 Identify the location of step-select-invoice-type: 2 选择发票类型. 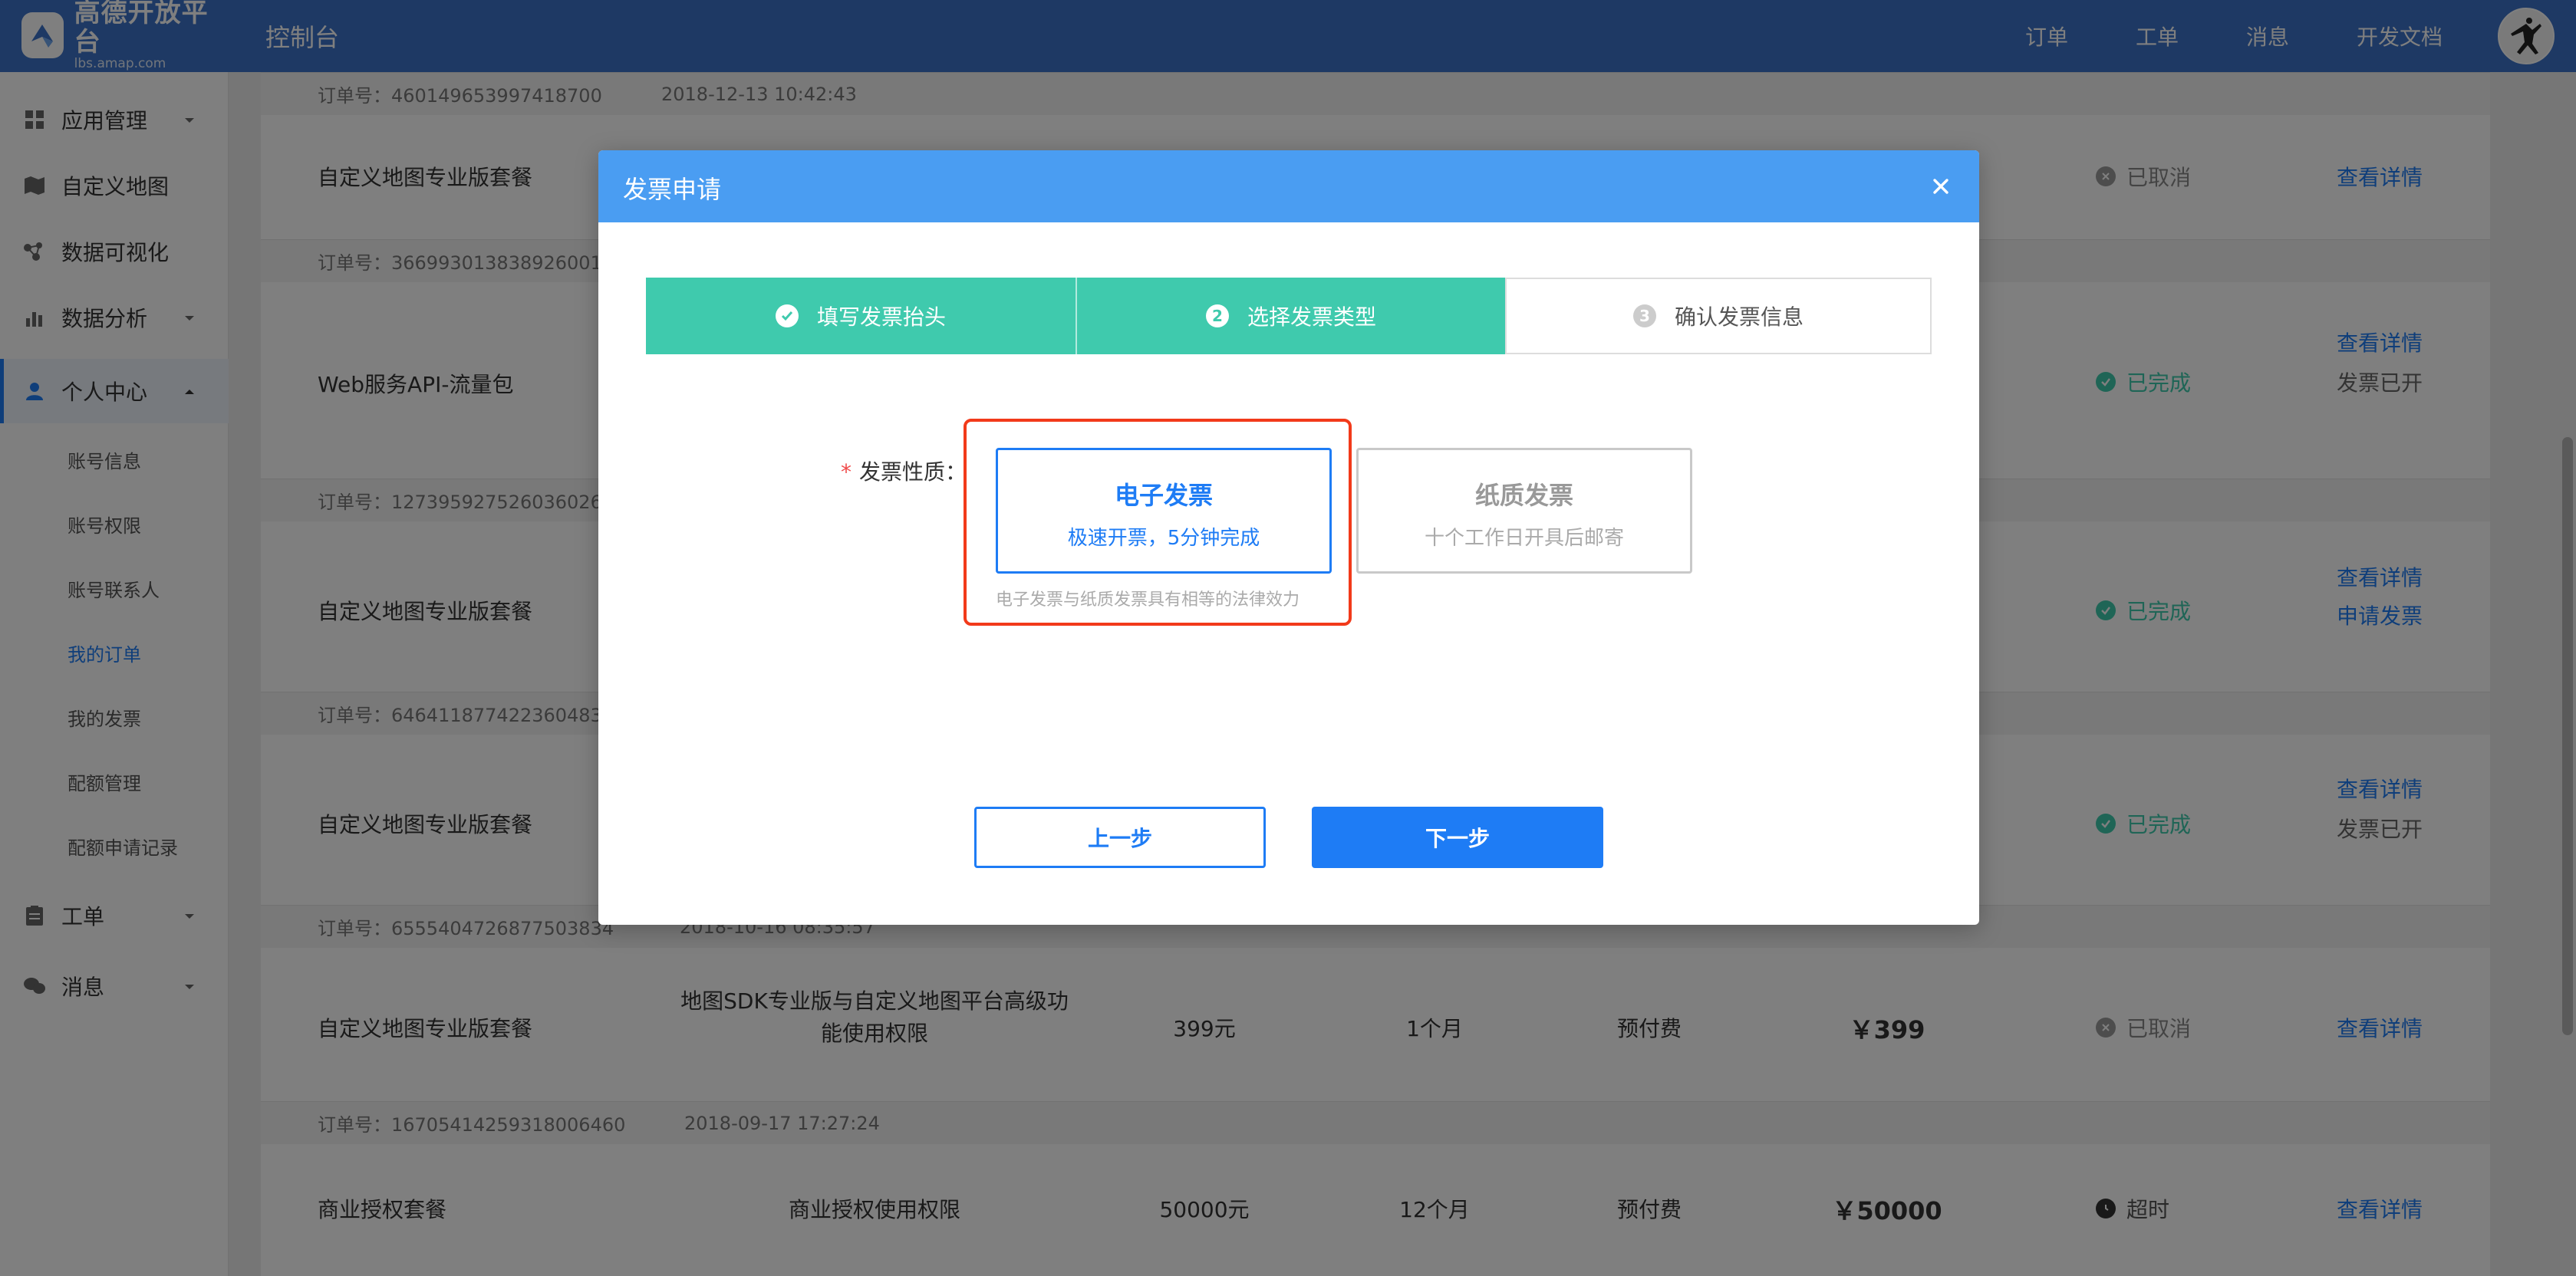
(1290, 316).